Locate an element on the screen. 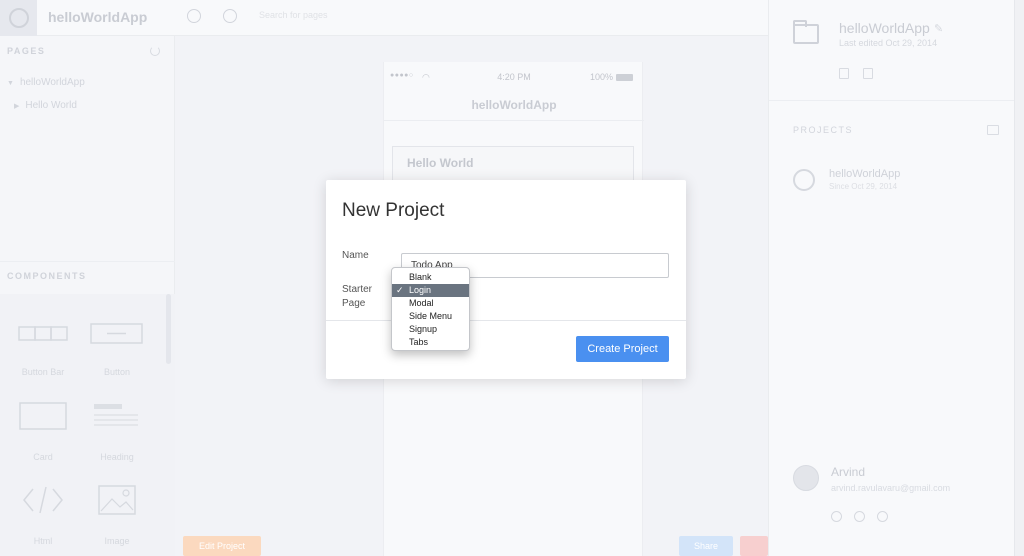  heading-icon is located at coordinates (116, 415).